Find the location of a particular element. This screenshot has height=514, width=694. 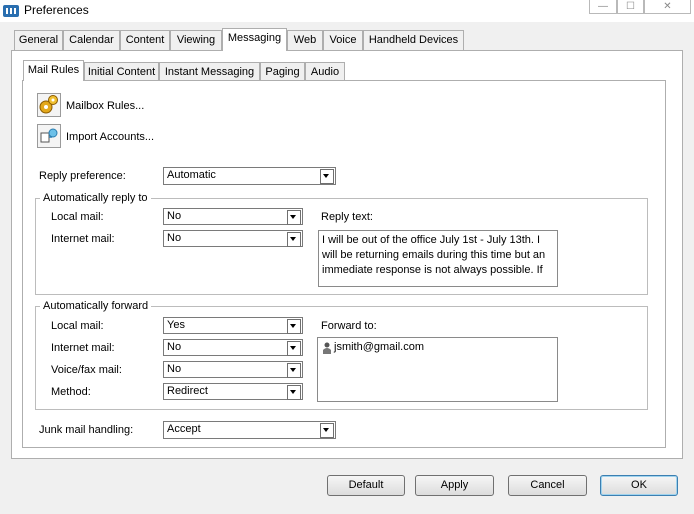

minimize-icon: — is located at coordinates (603, 6).